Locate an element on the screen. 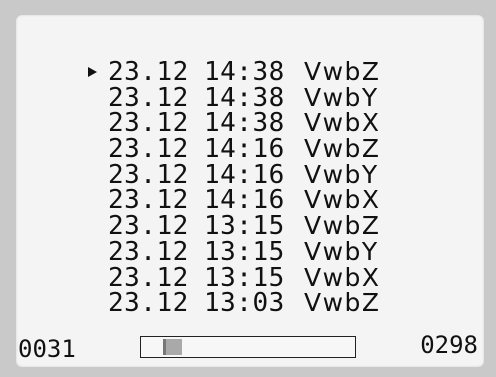 The height and width of the screenshot is (377, 496). log-time: 14:38 is located at coordinates (244, 72).